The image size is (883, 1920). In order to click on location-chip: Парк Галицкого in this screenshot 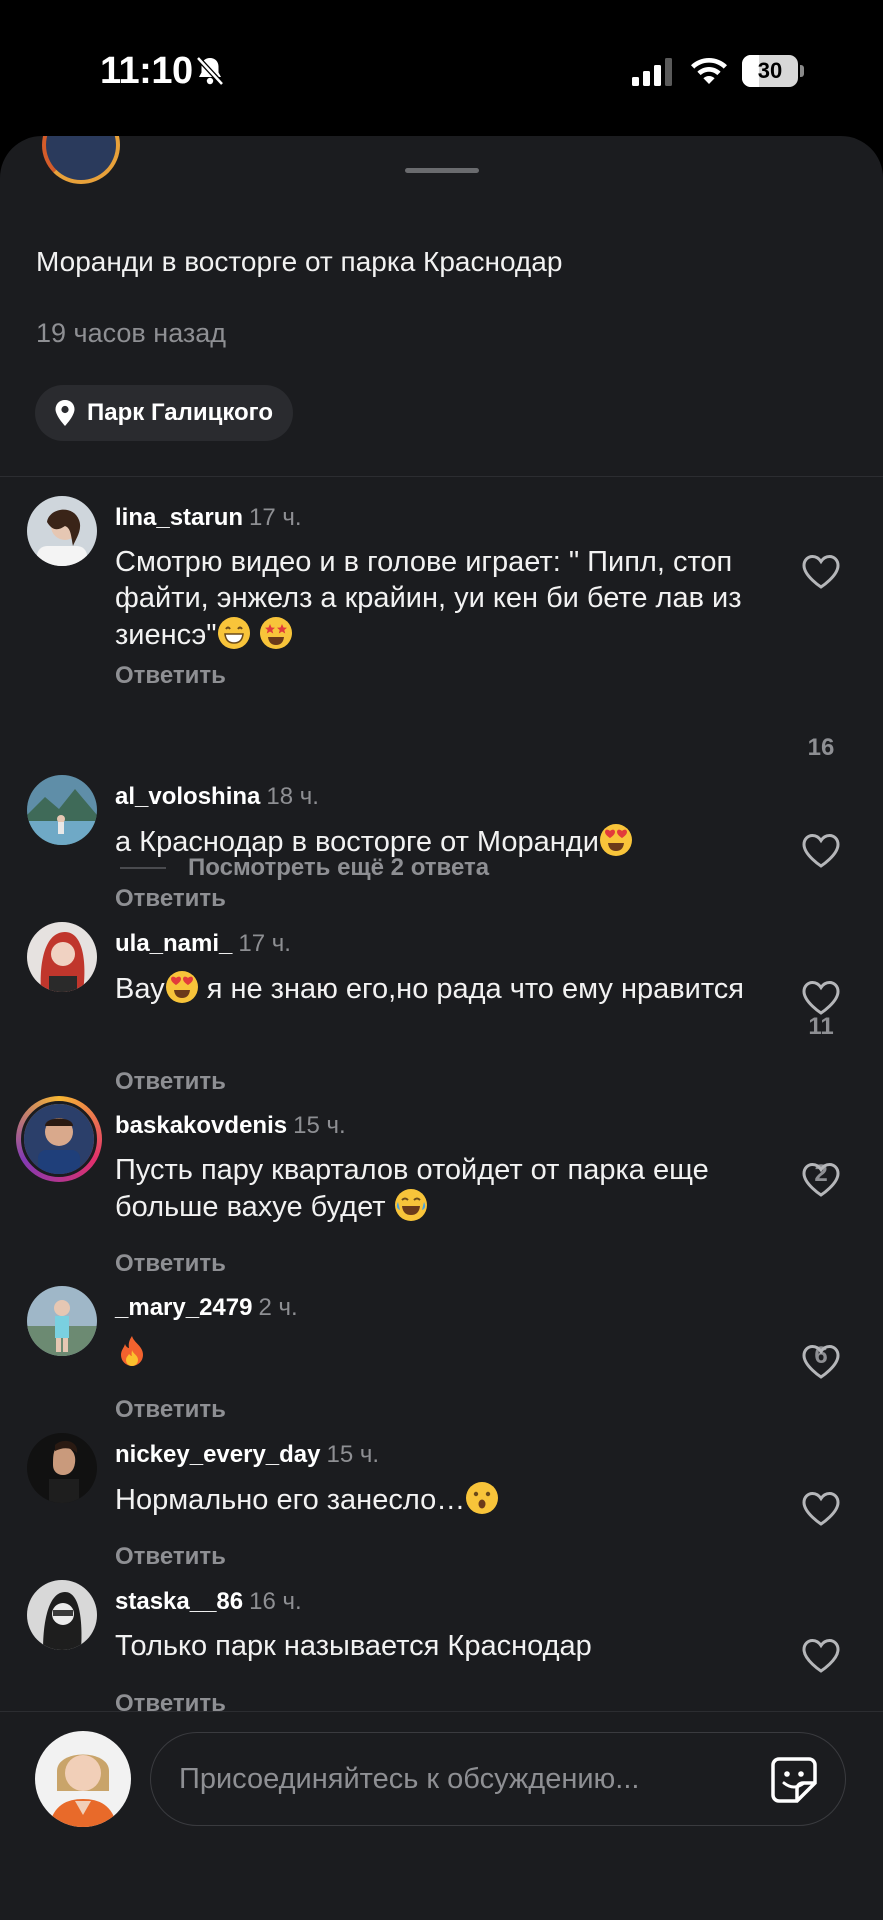, I will do `click(164, 413)`.